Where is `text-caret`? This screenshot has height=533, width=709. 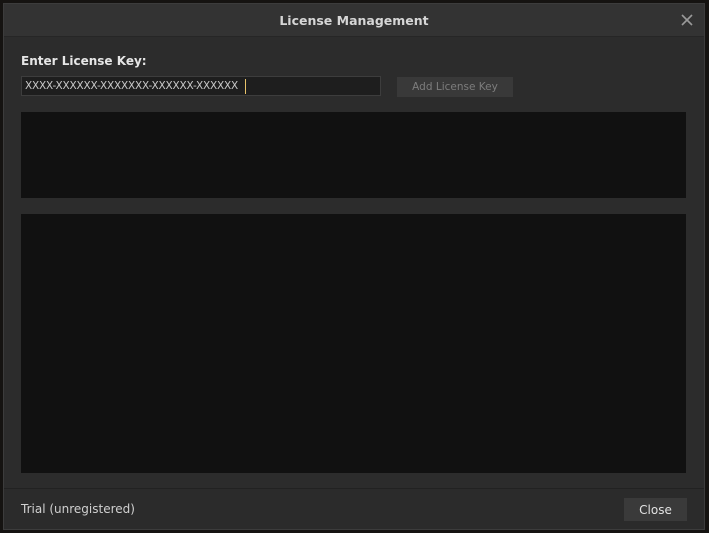 text-caret is located at coordinates (245, 86).